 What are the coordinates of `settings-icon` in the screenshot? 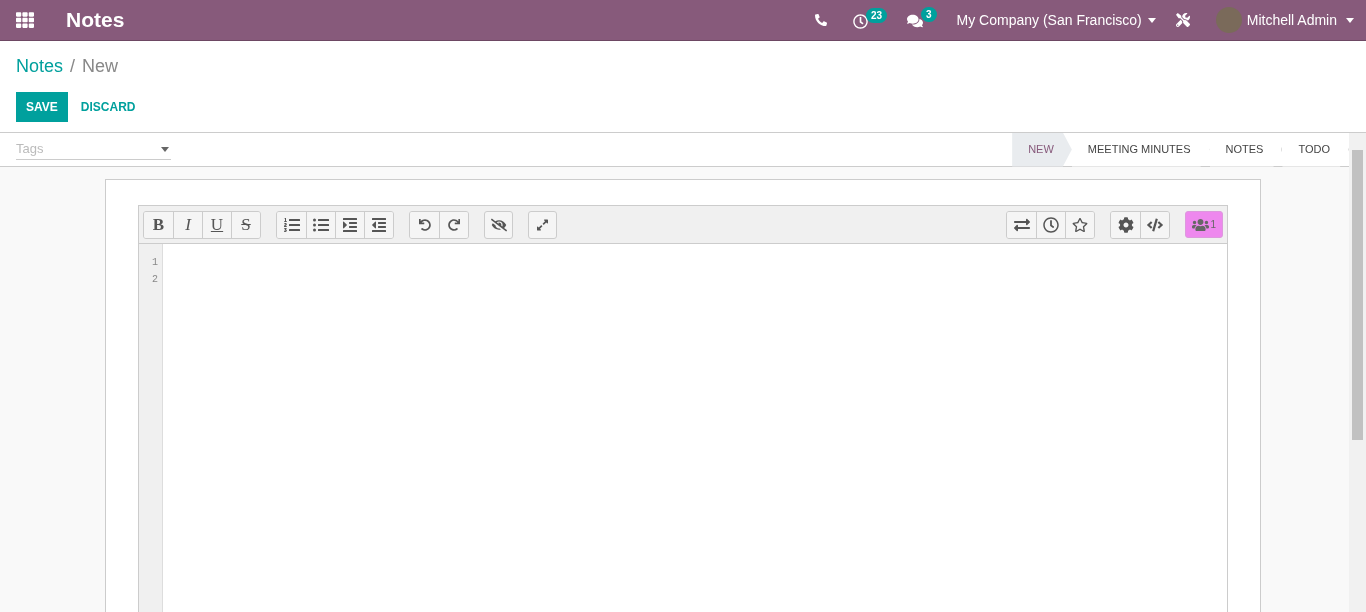 It's located at (1125, 224).